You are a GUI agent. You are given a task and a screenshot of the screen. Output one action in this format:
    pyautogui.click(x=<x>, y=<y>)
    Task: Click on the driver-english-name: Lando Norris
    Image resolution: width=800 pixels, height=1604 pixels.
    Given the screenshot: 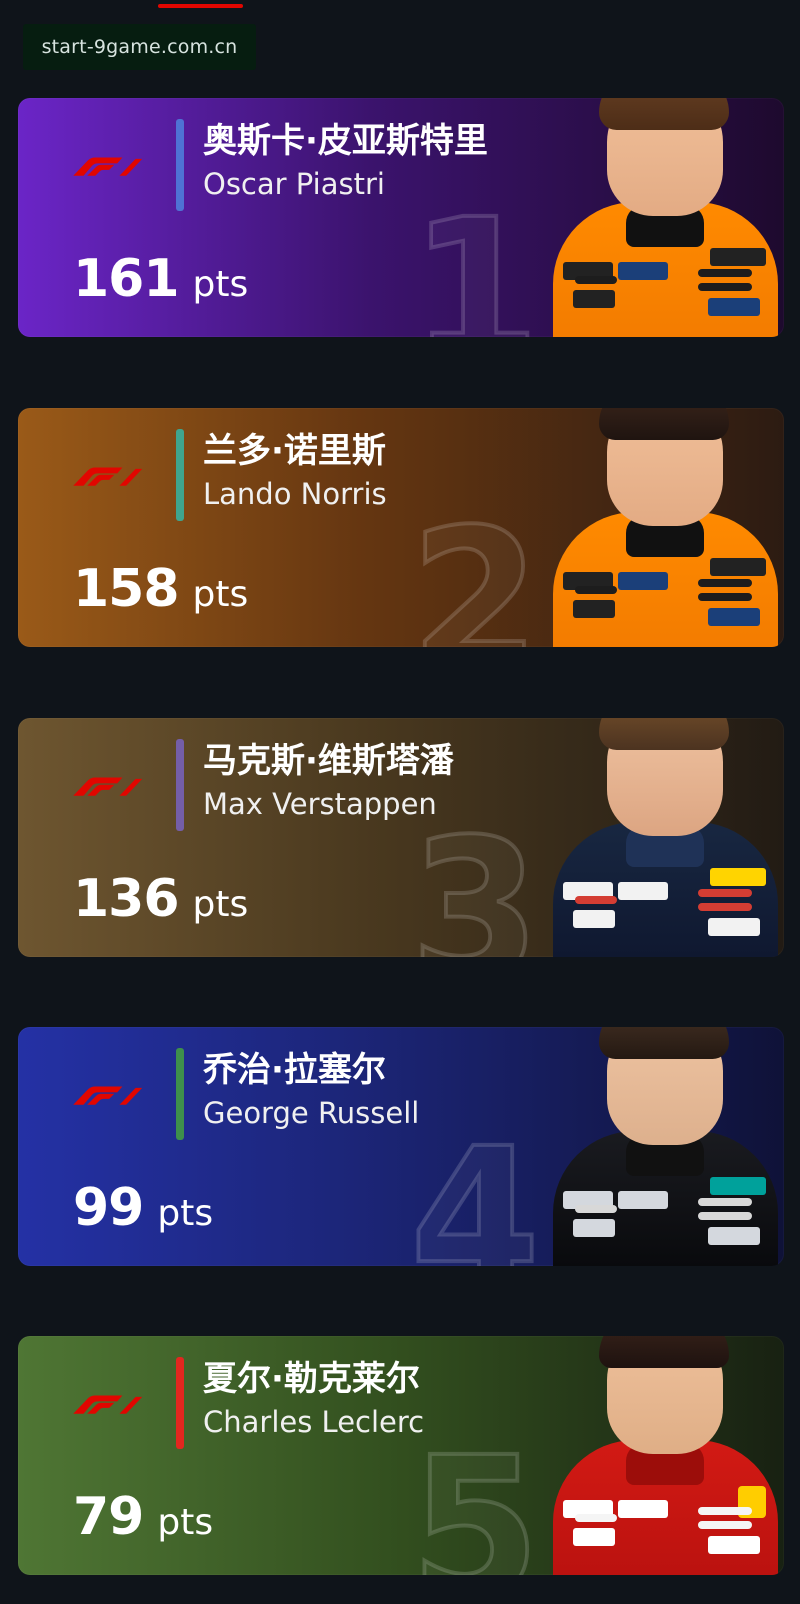 What is the action you would take?
    pyautogui.click(x=295, y=494)
    